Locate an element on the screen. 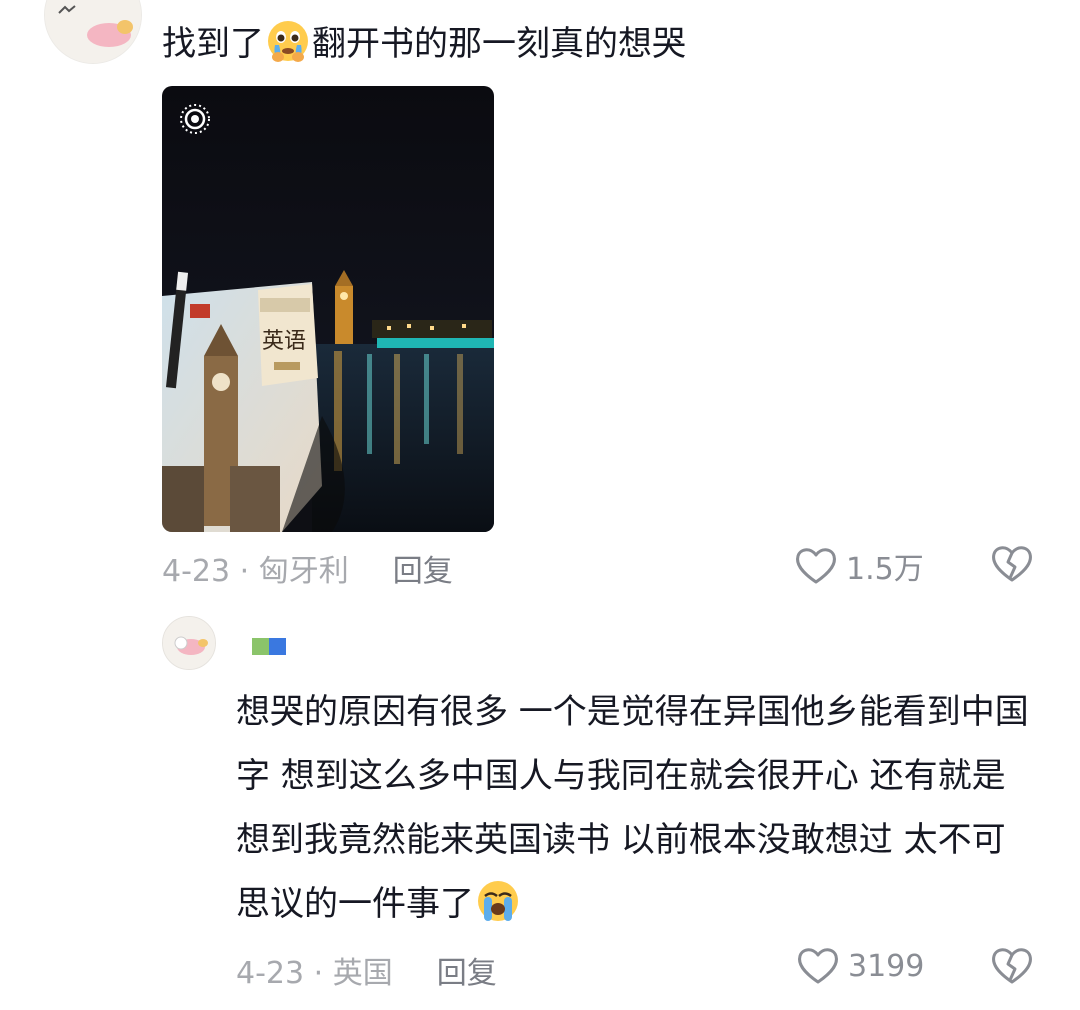 The height and width of the screenshot is (1010, 1080). like-button: 3199 is located at coordinates (860, 966).